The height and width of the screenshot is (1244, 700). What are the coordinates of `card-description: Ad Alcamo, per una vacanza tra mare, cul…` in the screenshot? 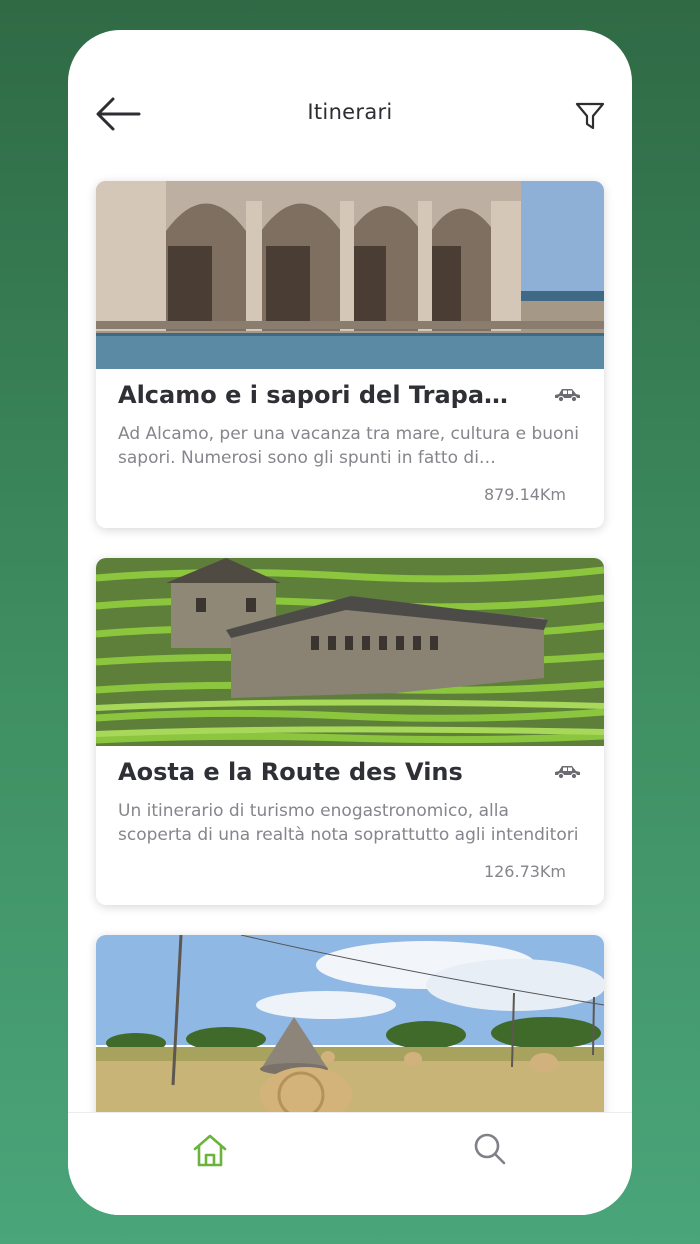 It's located at (348, 446).